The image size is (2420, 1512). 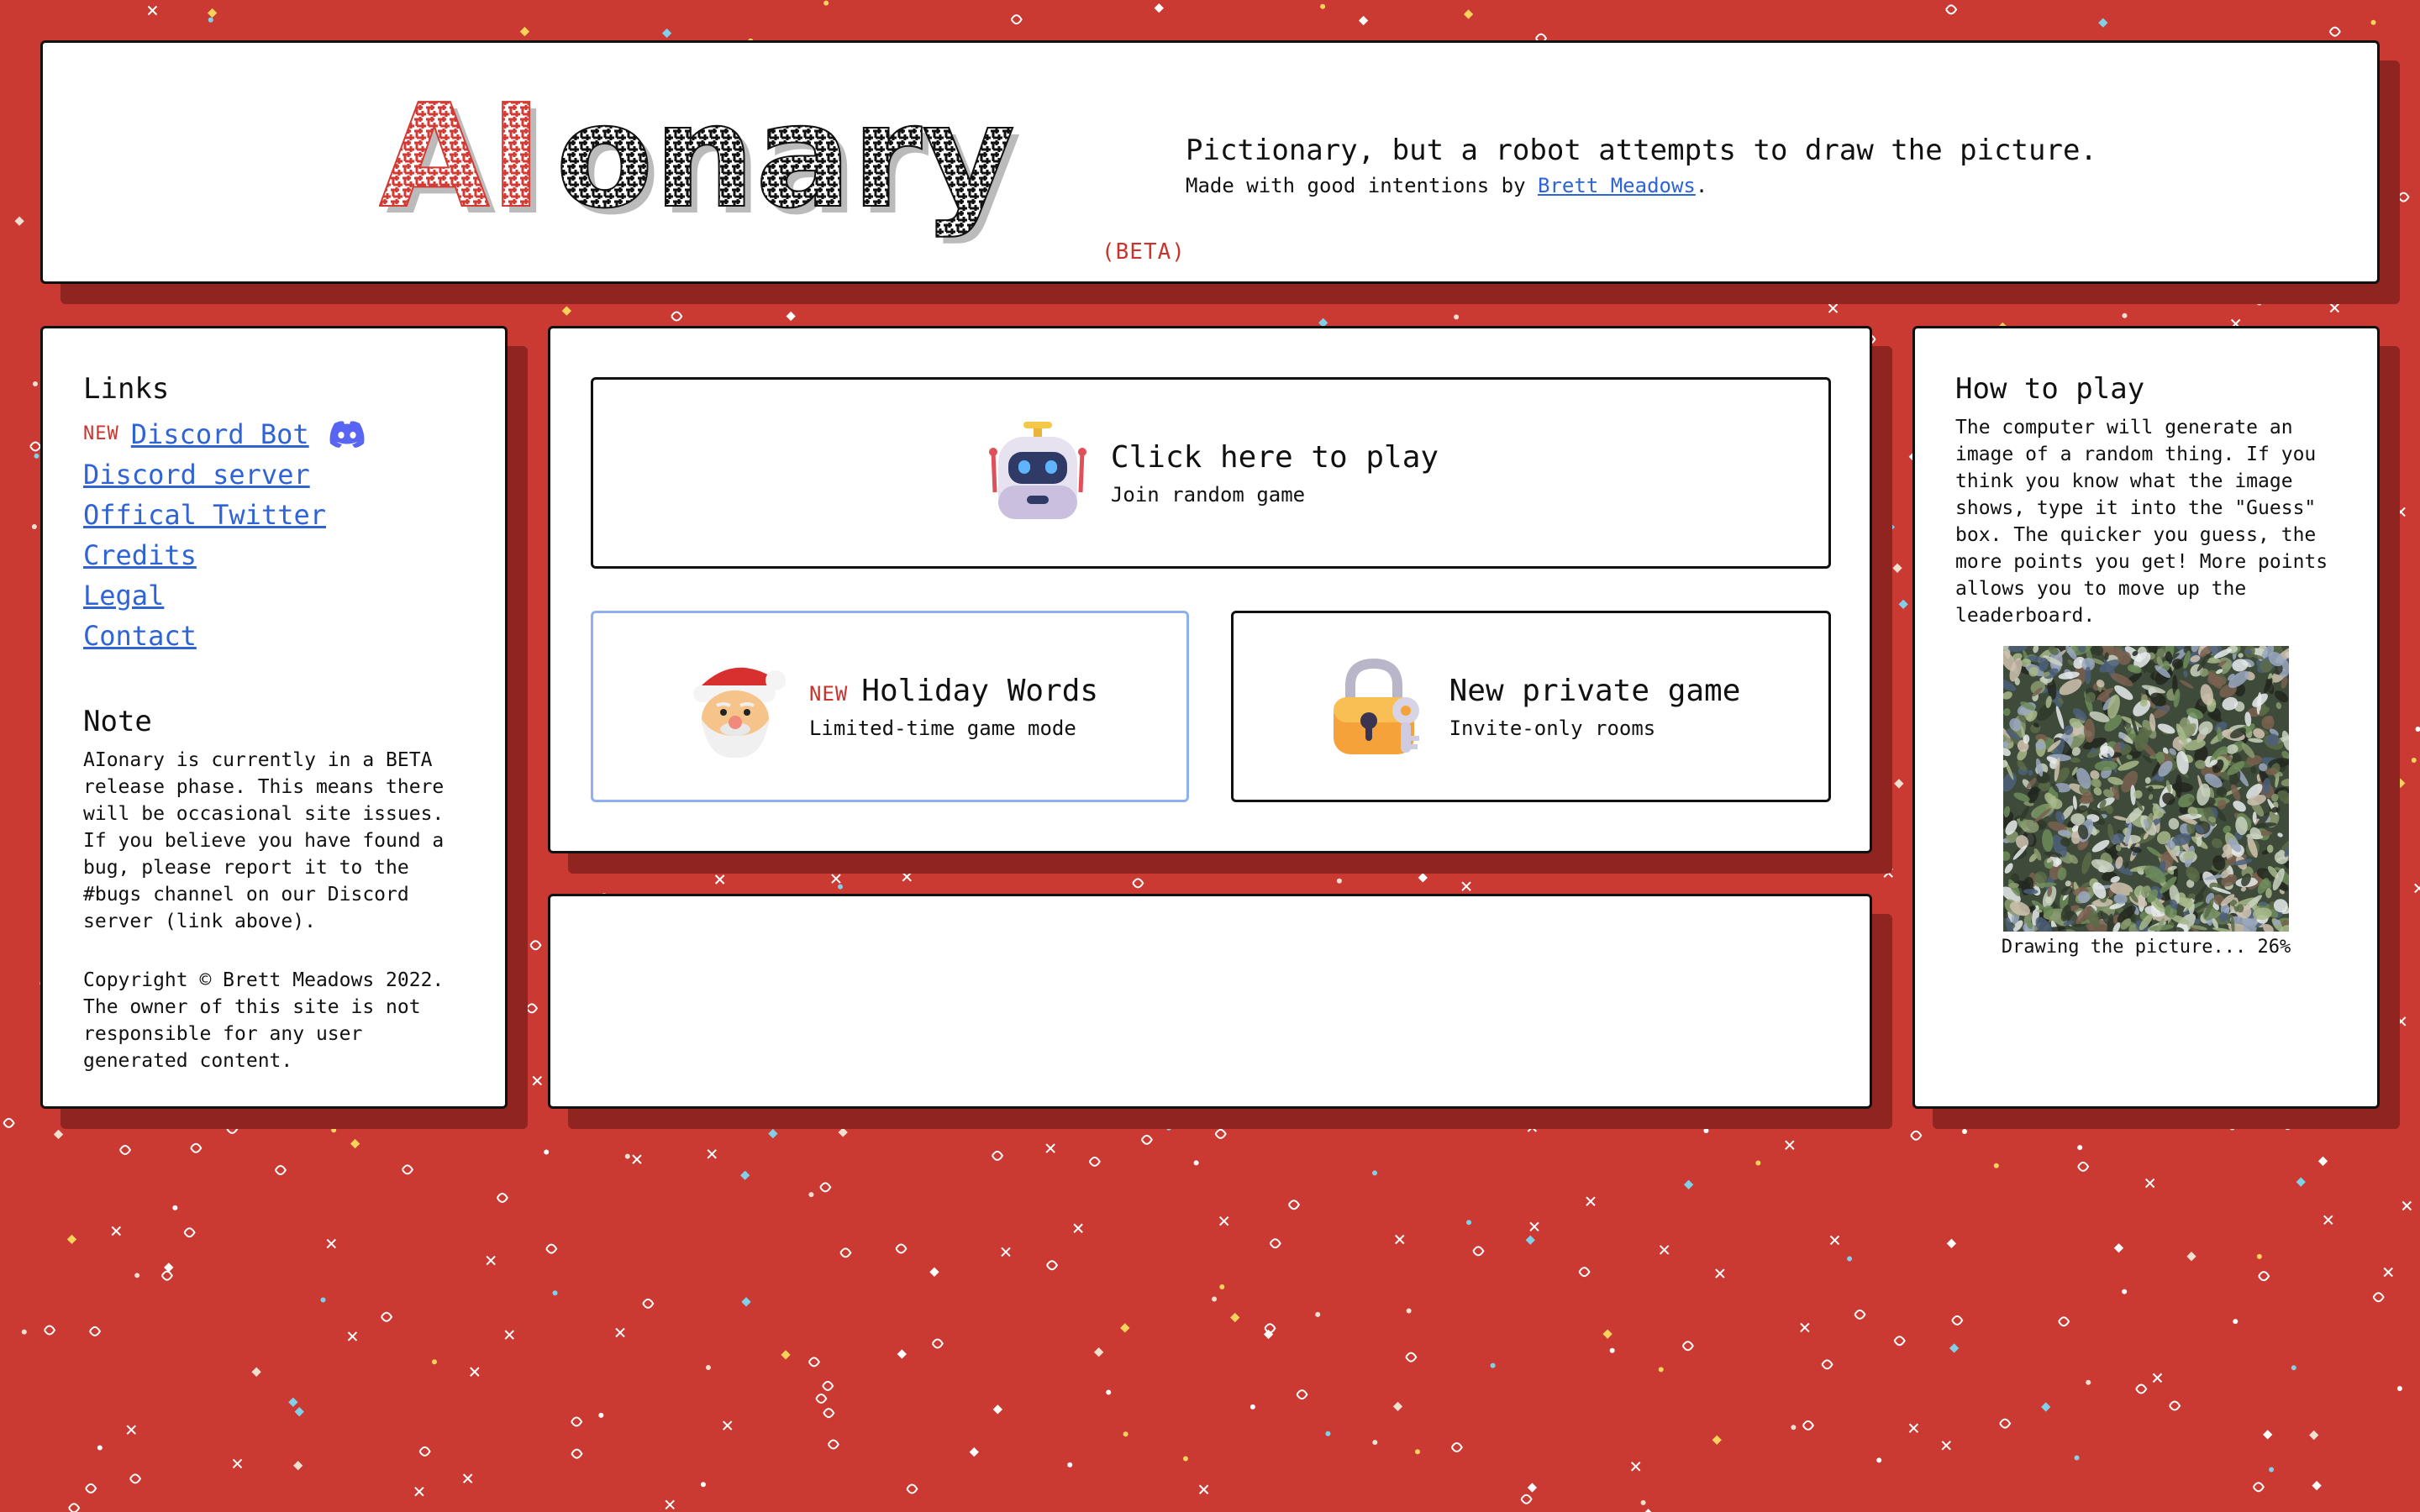 What do you see at coordinates (461, 166) in the screenshot?
I see `svg-text: AI` at bounding box center [461, 166].